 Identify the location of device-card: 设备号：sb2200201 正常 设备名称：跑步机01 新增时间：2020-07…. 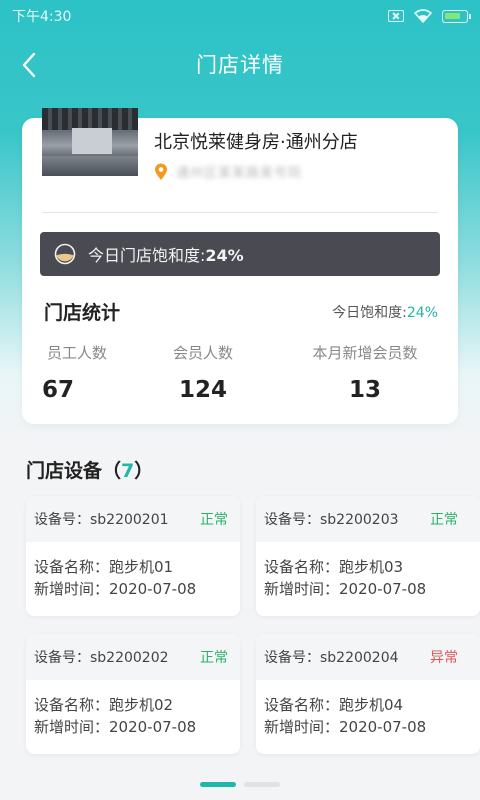
(133, 556).